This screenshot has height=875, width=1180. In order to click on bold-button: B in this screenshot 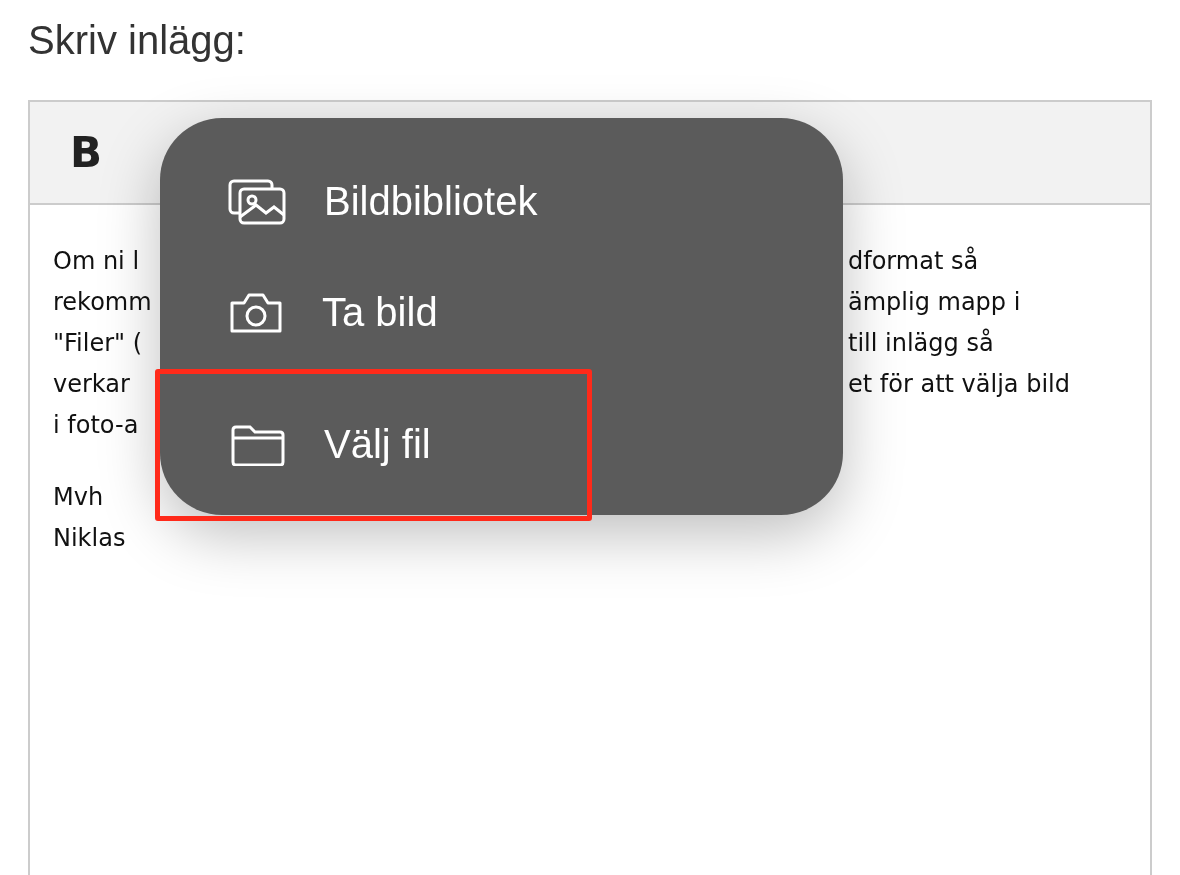, I will do `click(86, 152)`.